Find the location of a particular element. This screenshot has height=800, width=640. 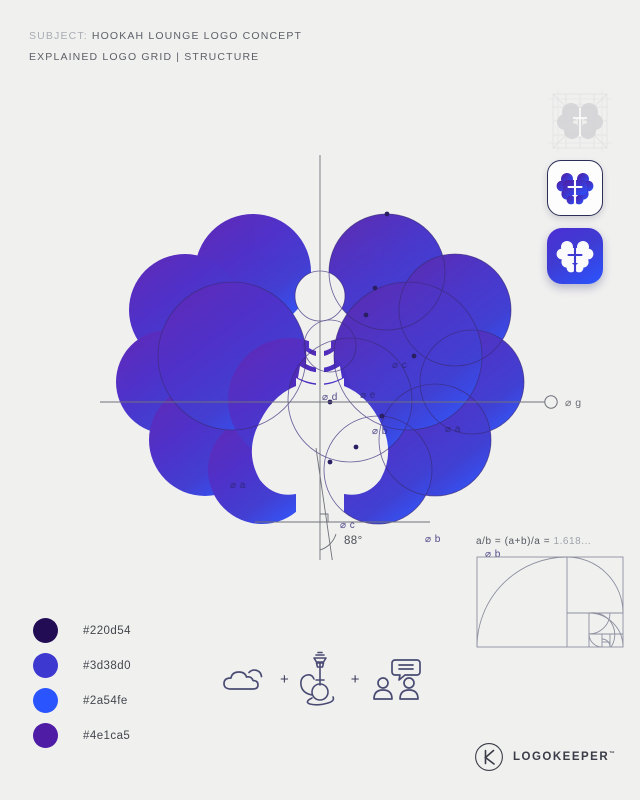

brand-lockup: LOGOKEEPER™ is located at coordinates (544, 757).